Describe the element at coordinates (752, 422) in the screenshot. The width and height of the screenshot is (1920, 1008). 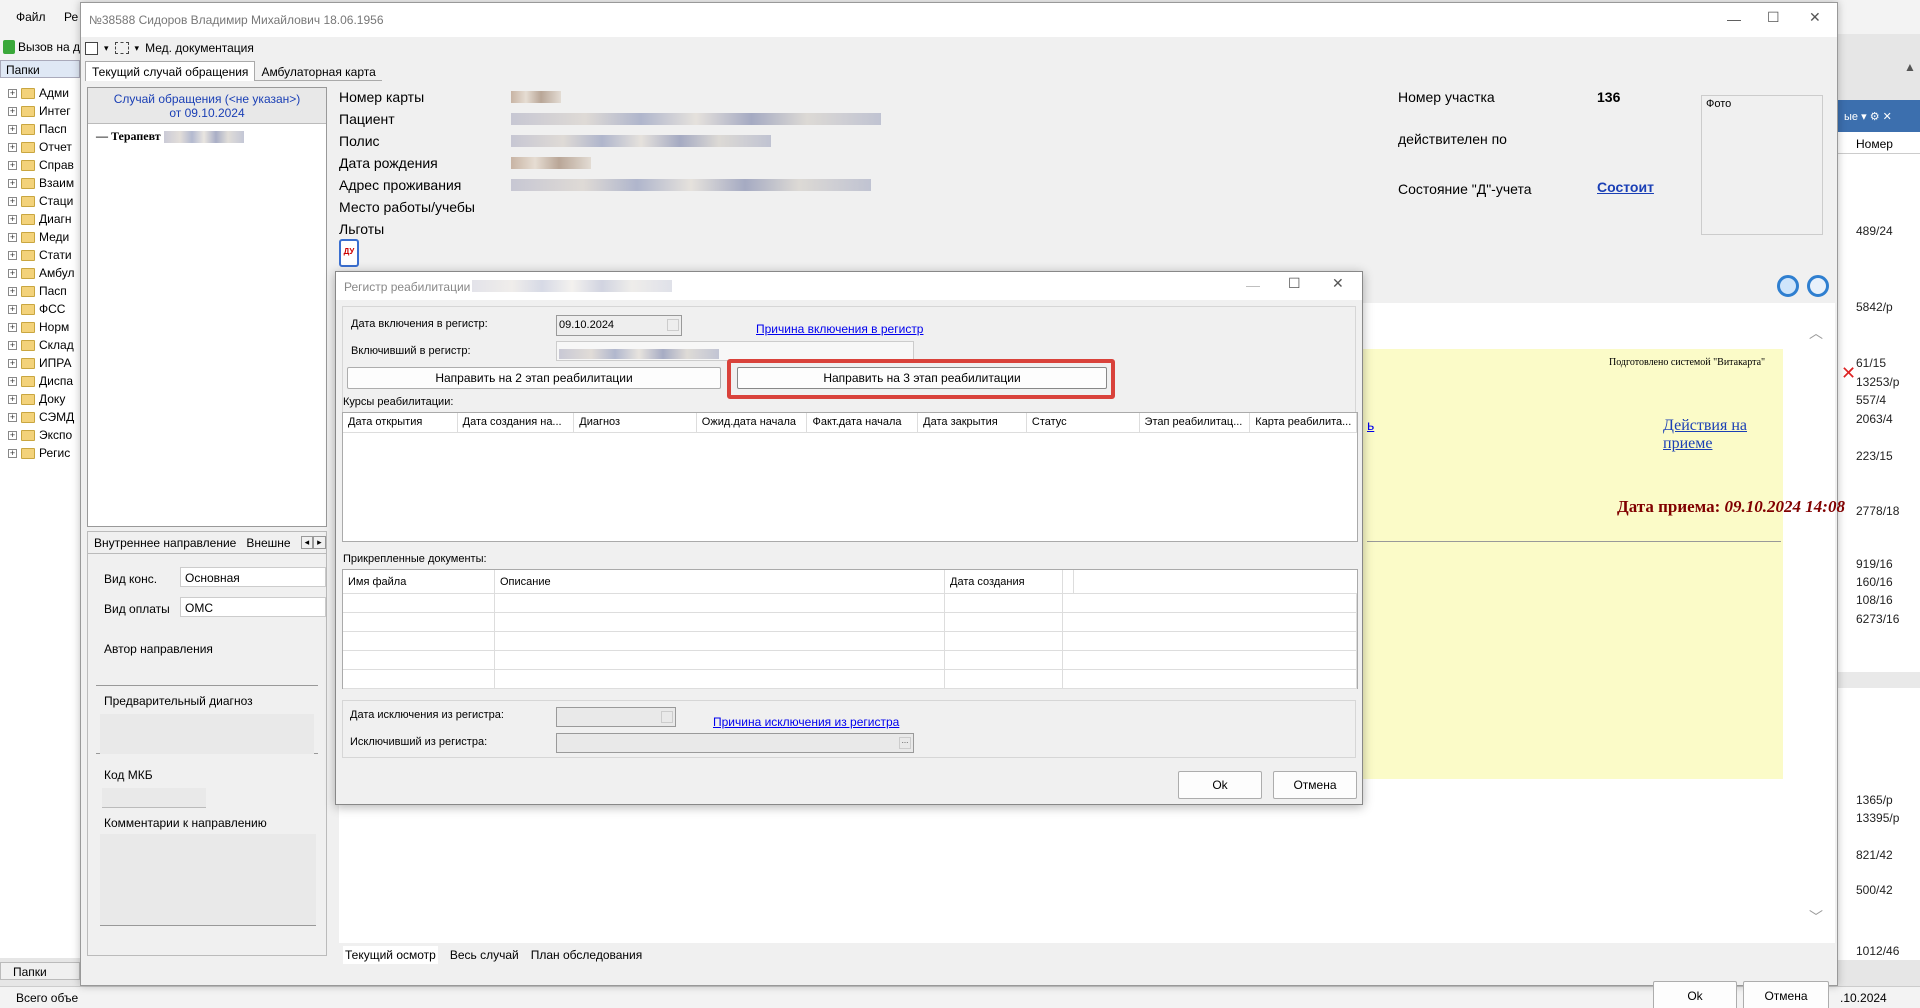
I see `column-header: Ожид.дата начала` at that location.